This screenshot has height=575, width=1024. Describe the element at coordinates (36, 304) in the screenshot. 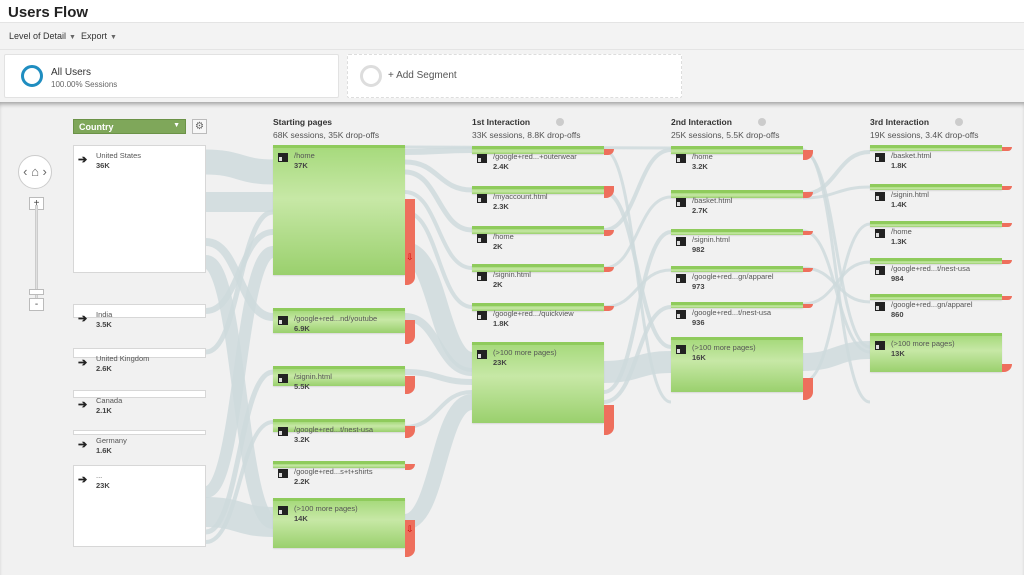

I see `zoom-out-button: -` at that location.